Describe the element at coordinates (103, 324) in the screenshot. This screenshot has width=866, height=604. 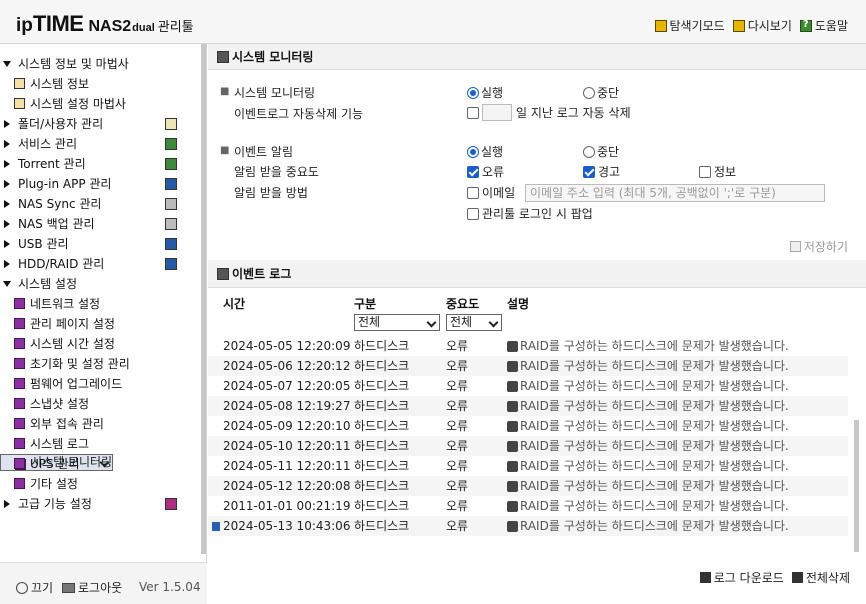
I see `sidebar-item-admin-page: 관리 페이지 설정` at that location.